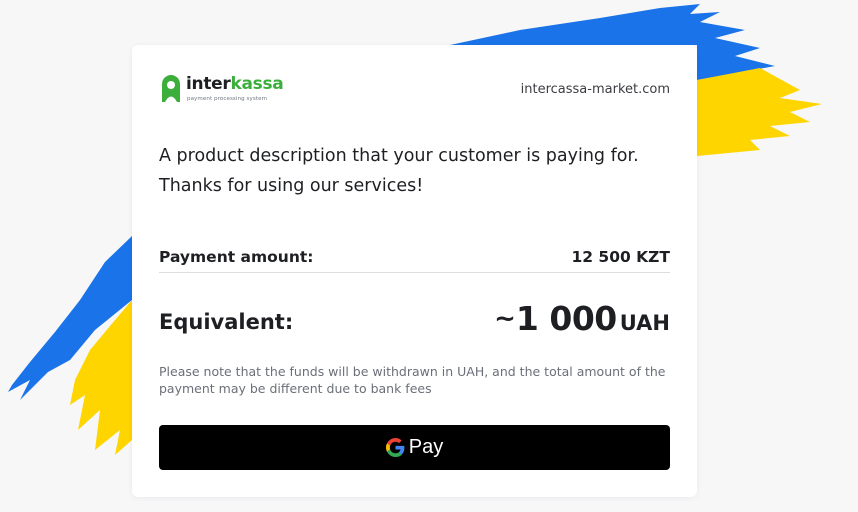  I want to click on equivalent-number: 1 000, so click(566, 318).